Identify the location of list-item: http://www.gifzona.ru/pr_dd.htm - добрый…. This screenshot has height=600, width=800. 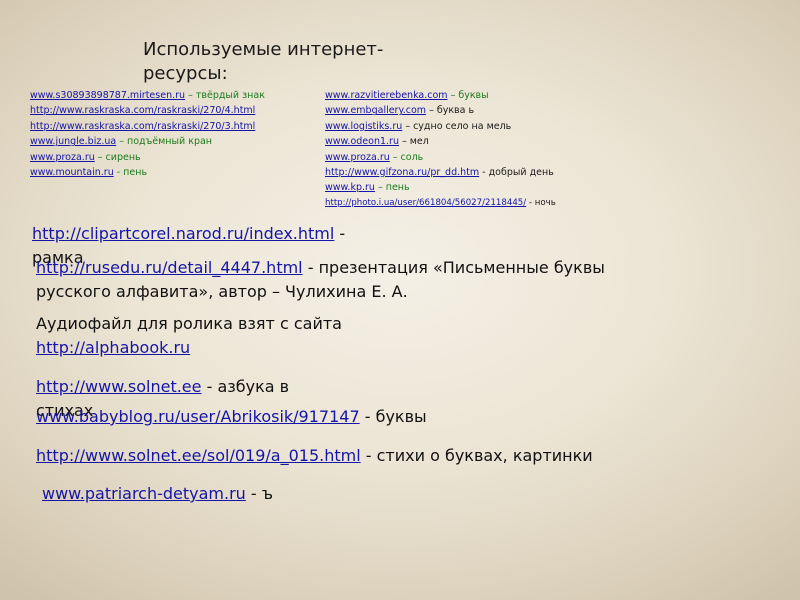
(440, 172).